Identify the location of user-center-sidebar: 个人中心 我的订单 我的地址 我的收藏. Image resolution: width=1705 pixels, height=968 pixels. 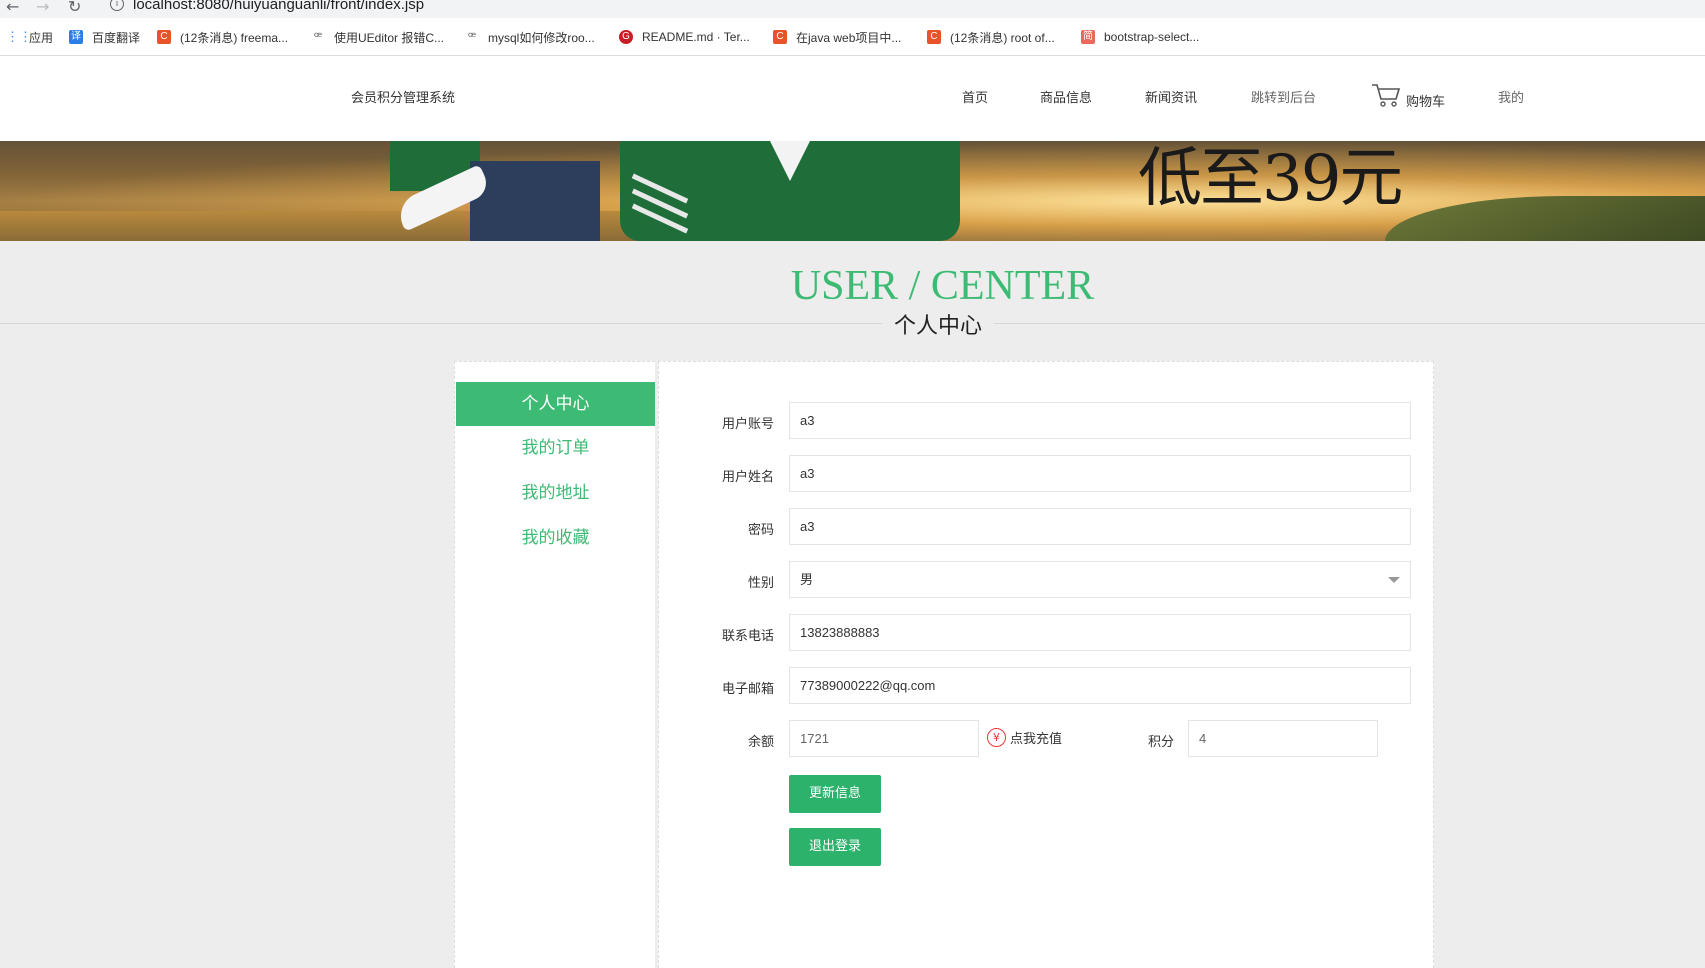
(554, 664).